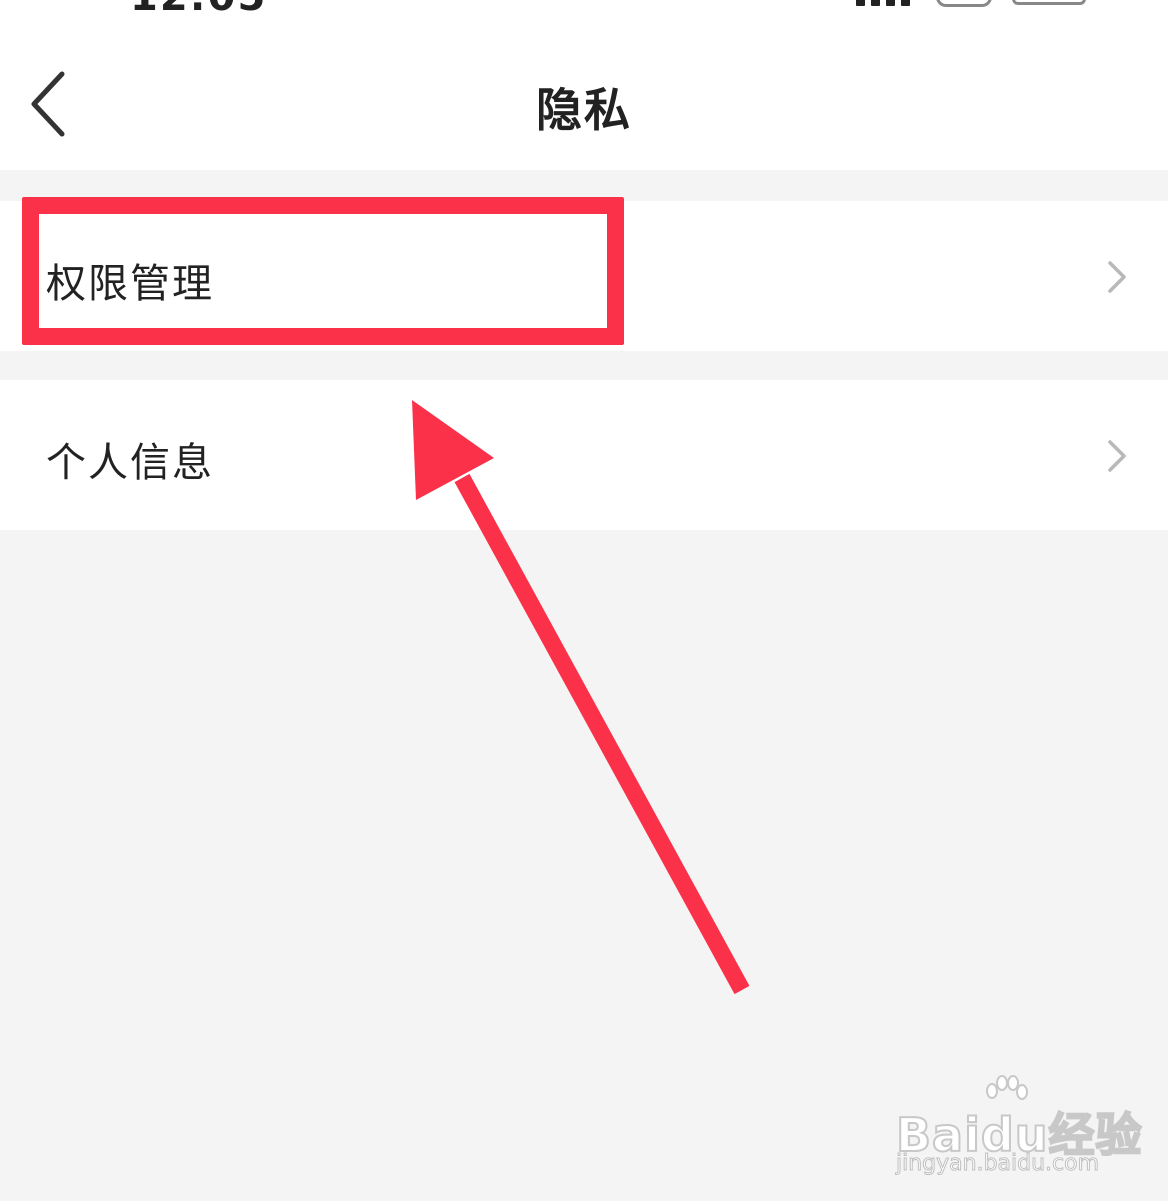 The height and width of the screenshot is (1201, 1168). What do you see at coordinates (584, 15) in the screenshot?
I see `status-bar: 12:05` at bounding box center [584, 15].